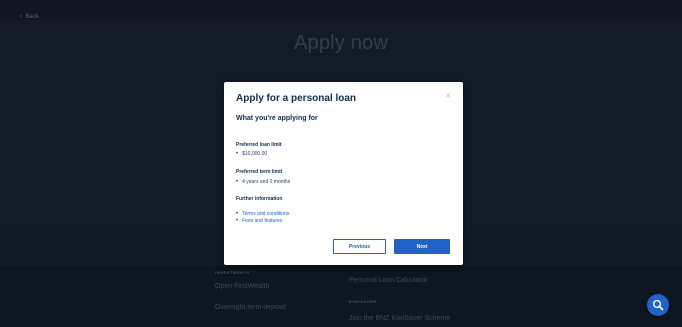 This screenshot has height=327, width=682. I want to click on loan-limit-label: Preferred loan limit, so click(259, 145).